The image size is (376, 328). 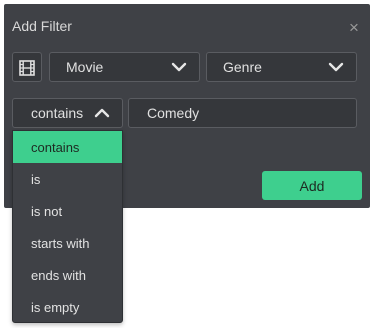 I want to click on operator-option: is empty, so click(x=67, y=307).